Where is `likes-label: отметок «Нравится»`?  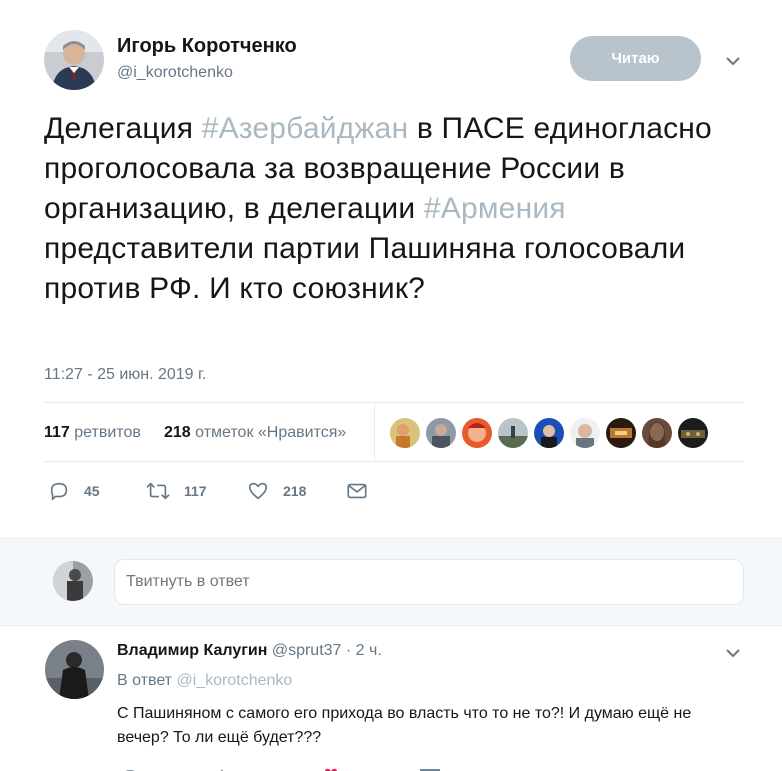 likes-label: отметок «Нравится» is located at coordinates (271, 432).